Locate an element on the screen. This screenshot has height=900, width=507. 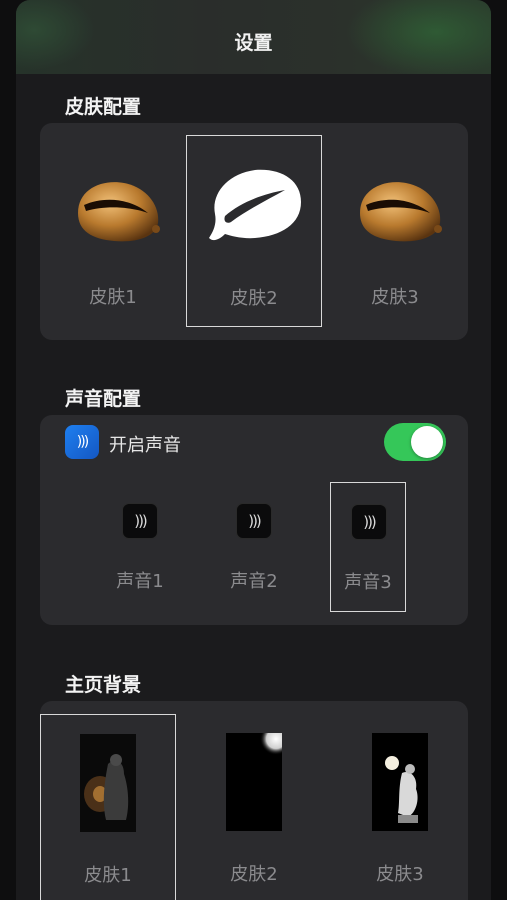
background-option-label: 皮肤1 is located at coordinates (108, 875).